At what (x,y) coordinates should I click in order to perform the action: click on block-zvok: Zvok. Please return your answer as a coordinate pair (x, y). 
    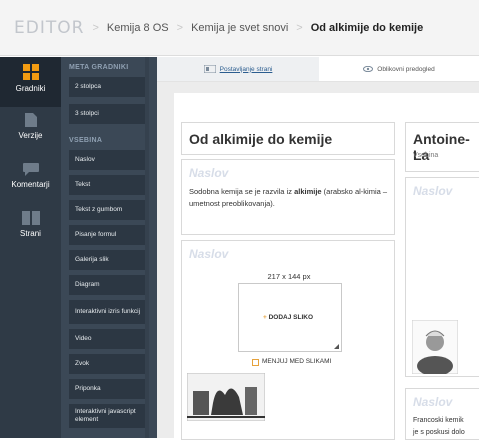
    Looking at the image, I should click on (109, 364).